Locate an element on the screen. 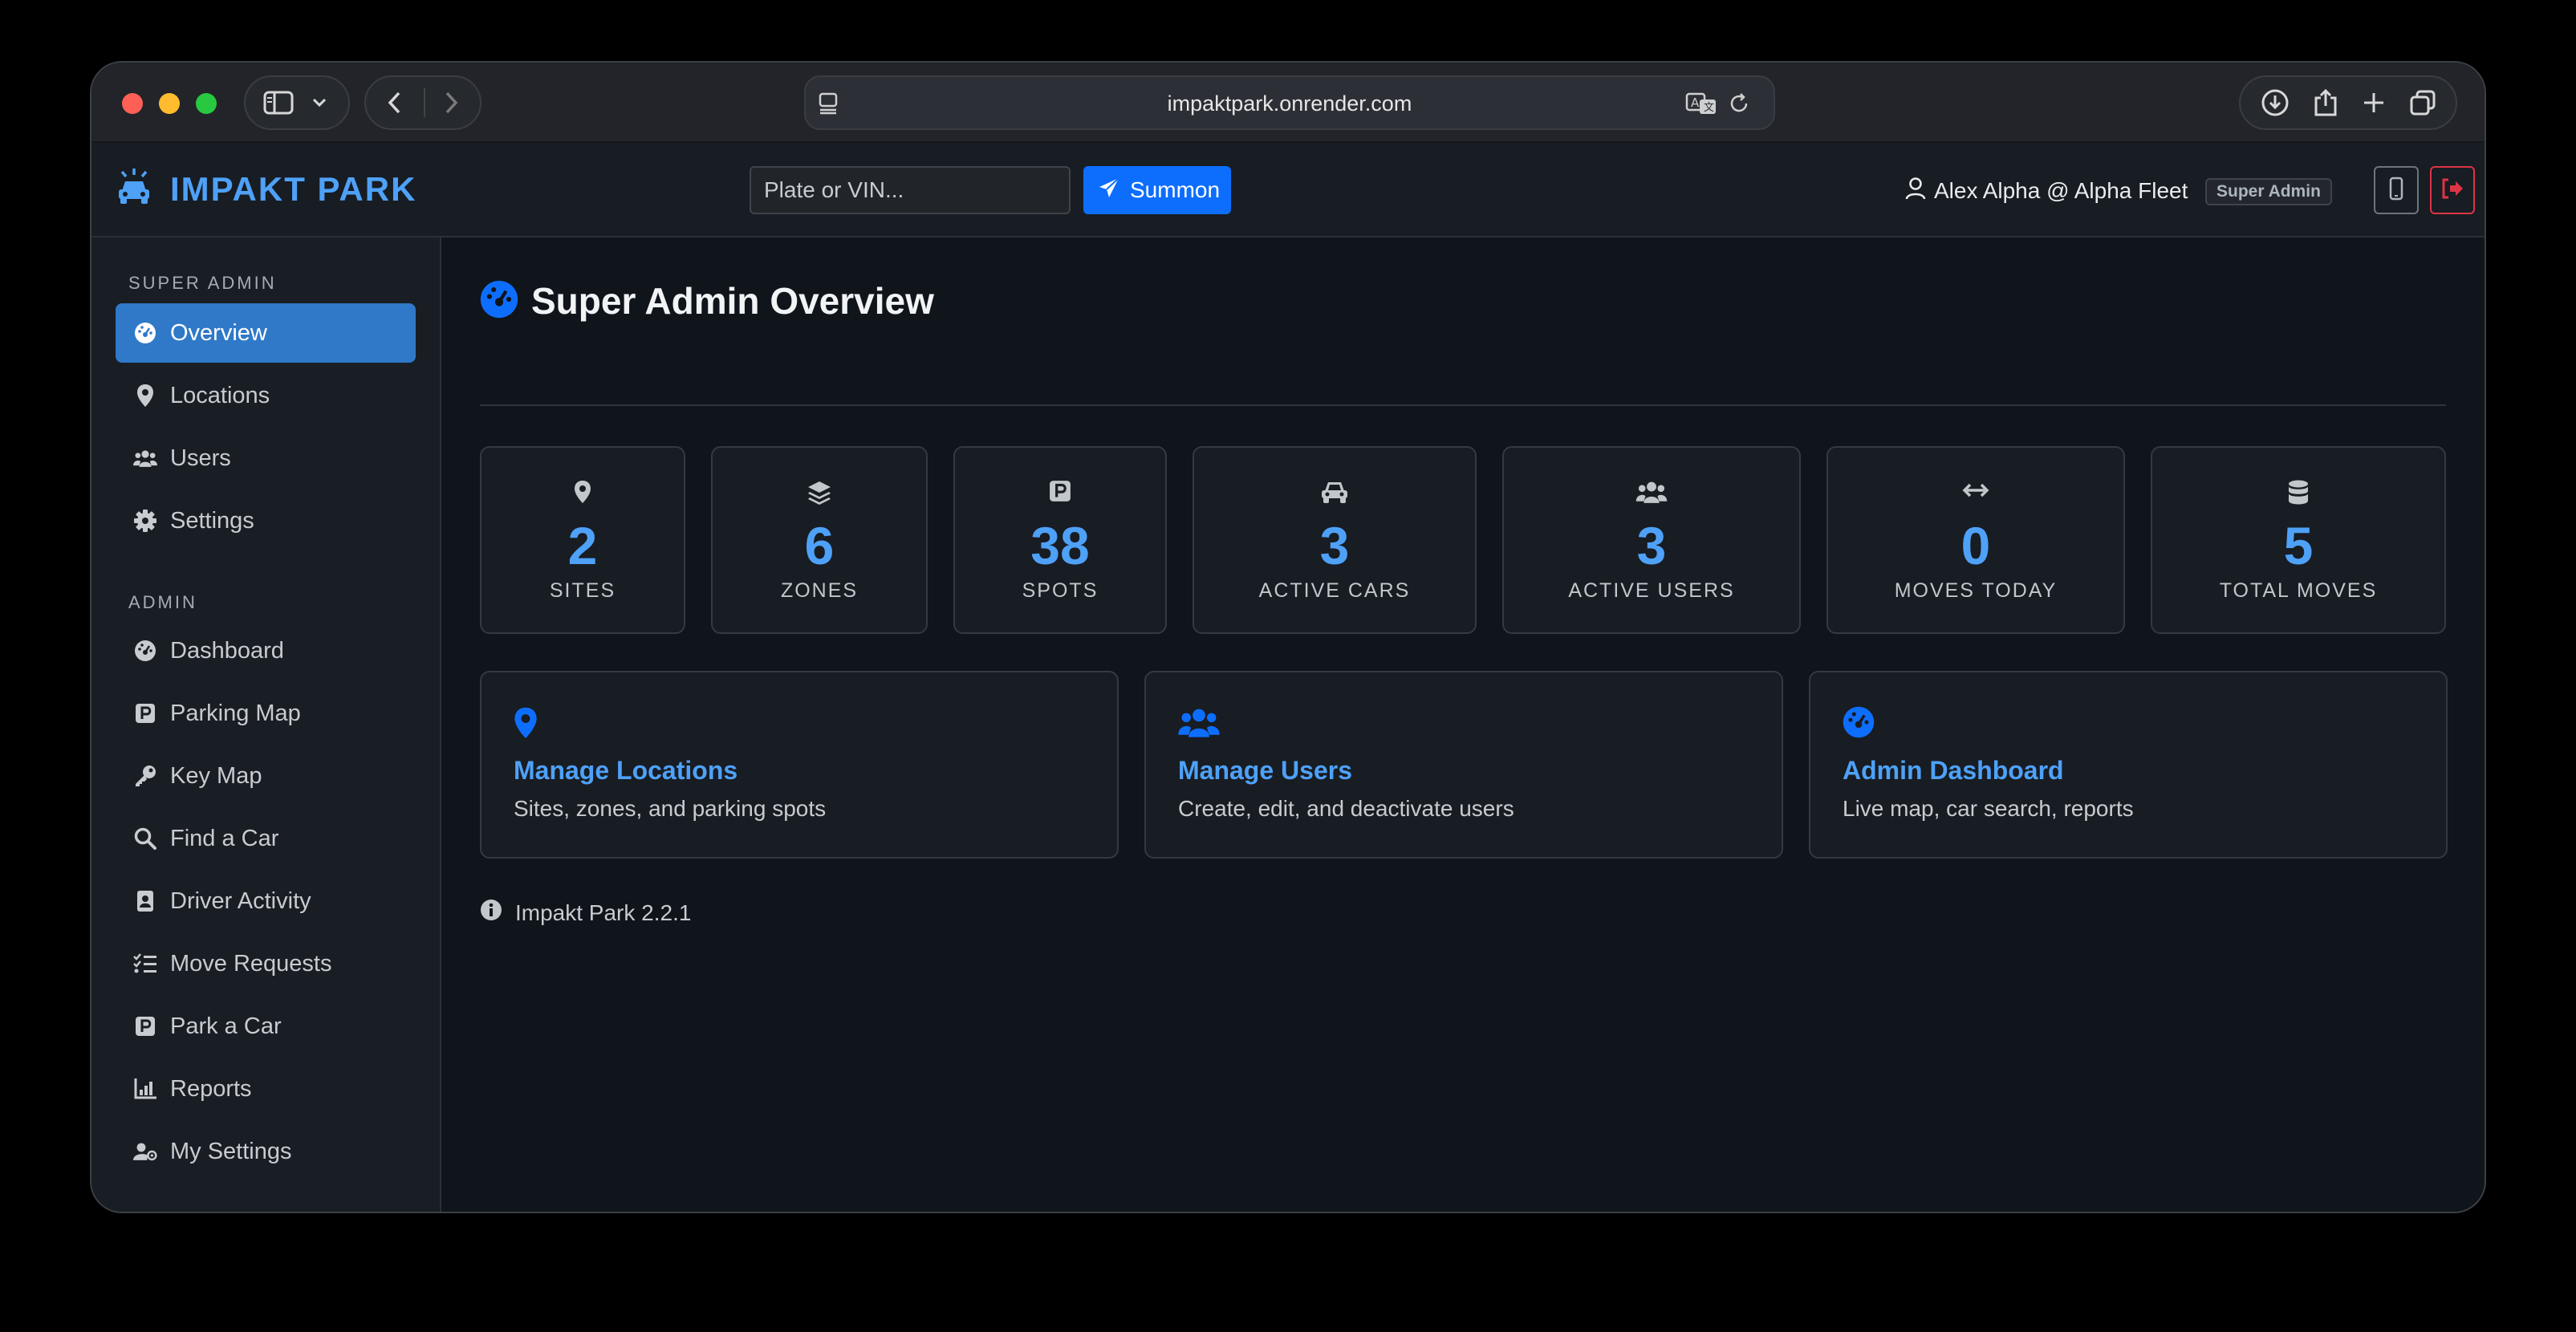 This screenshot has width=2576, height=1332. stat-value: 38 is located at coordinates (1060, 545).